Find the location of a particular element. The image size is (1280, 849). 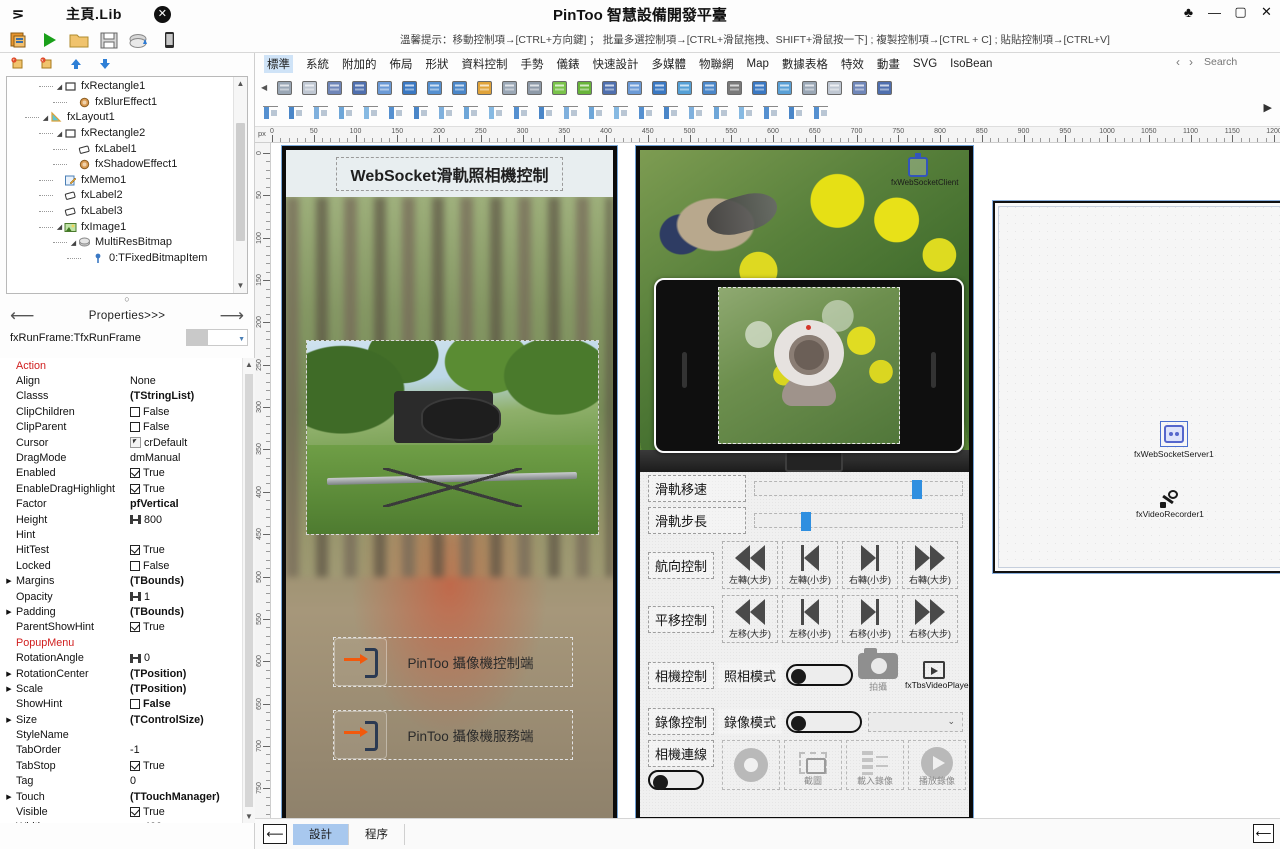

property-value-cell: None is located at coordinates (186, 381).